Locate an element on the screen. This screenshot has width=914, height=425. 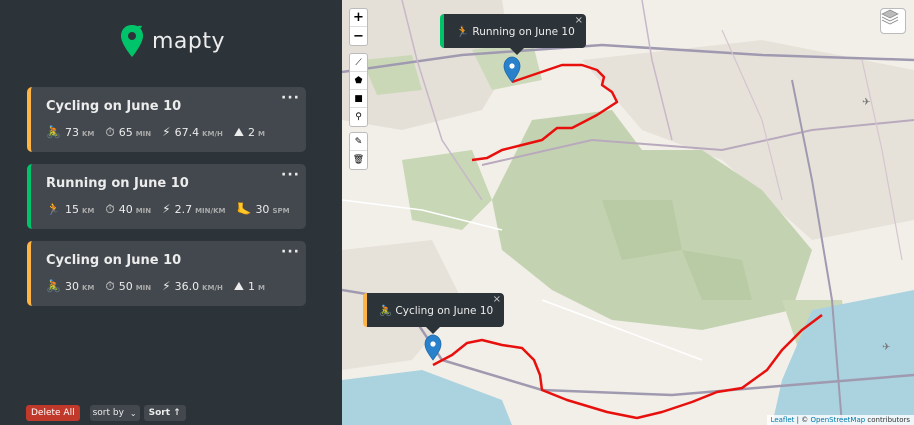
popup-text: 🏃 Running on June 10 is located at coordinates (515, 31).